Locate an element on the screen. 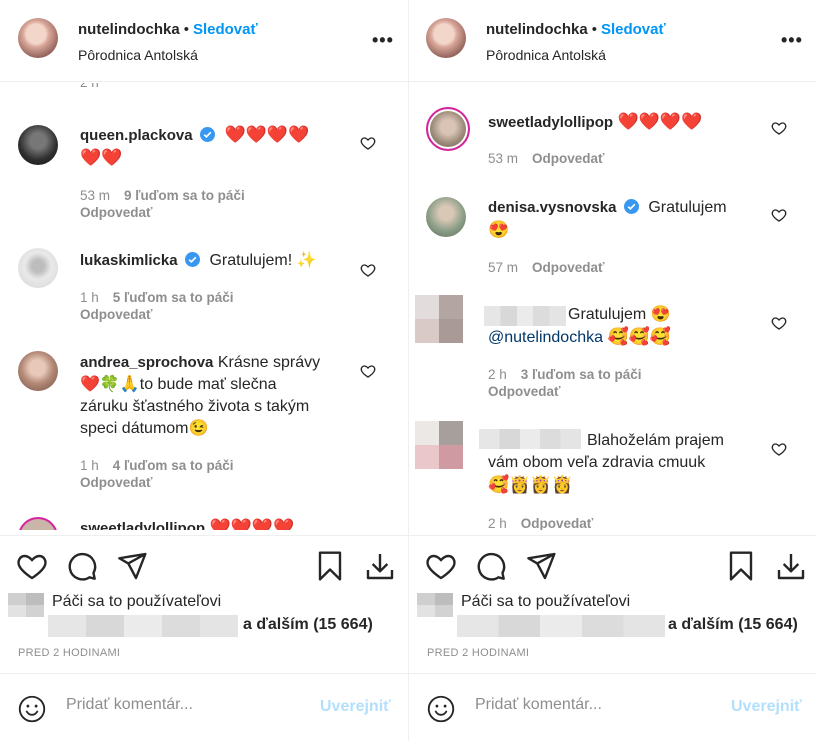 The height and width of the screenshot is (741, 816). comment-likes: 9 ľuďom sa to páči is located at coordinates (184, 195).